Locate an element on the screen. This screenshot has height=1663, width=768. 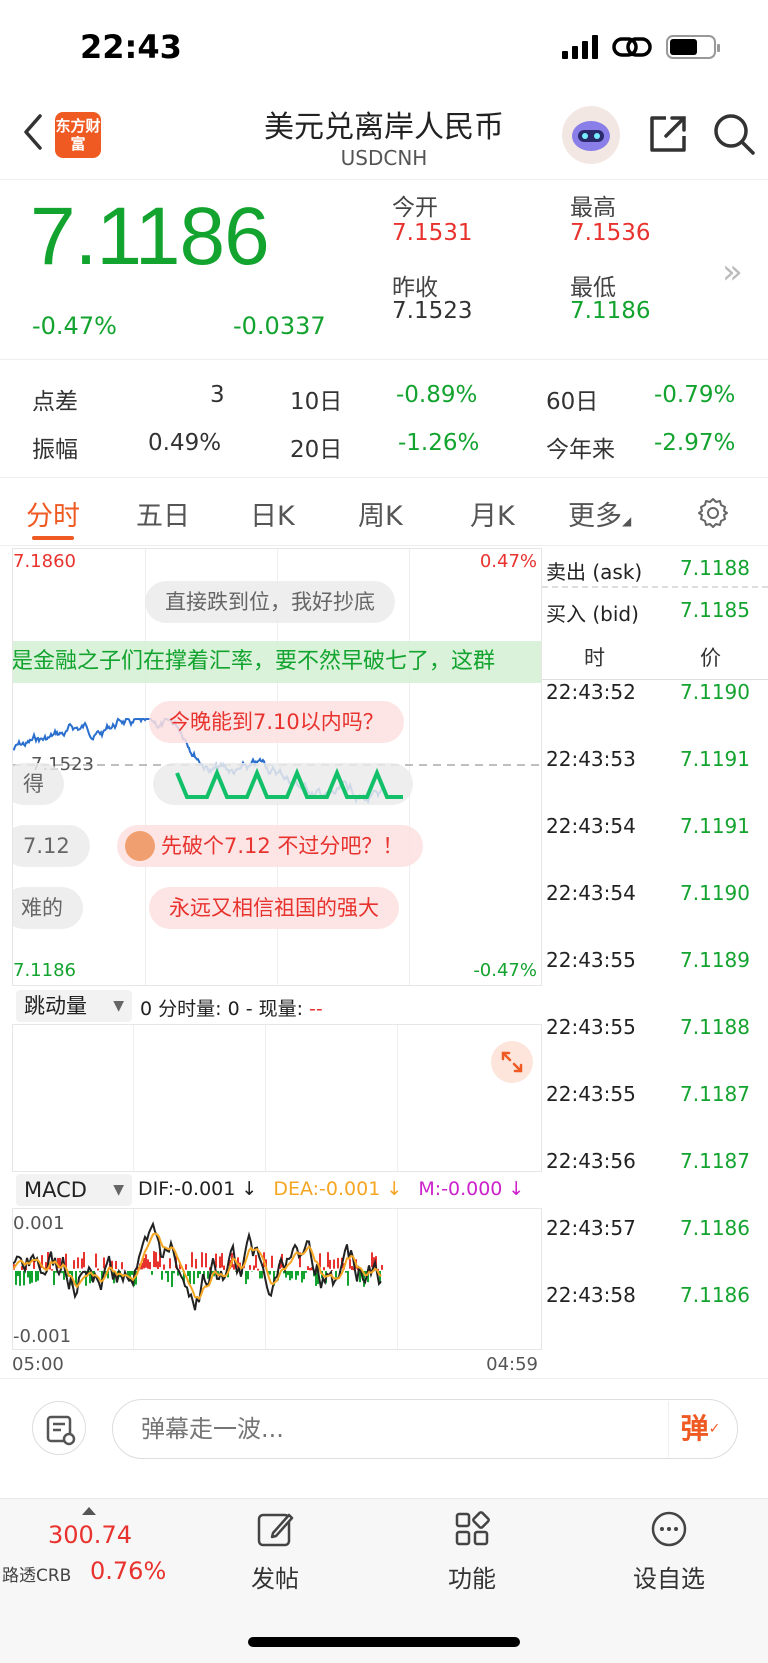
comment-bar: 弹✓ is located at coordinates (384, 1428).